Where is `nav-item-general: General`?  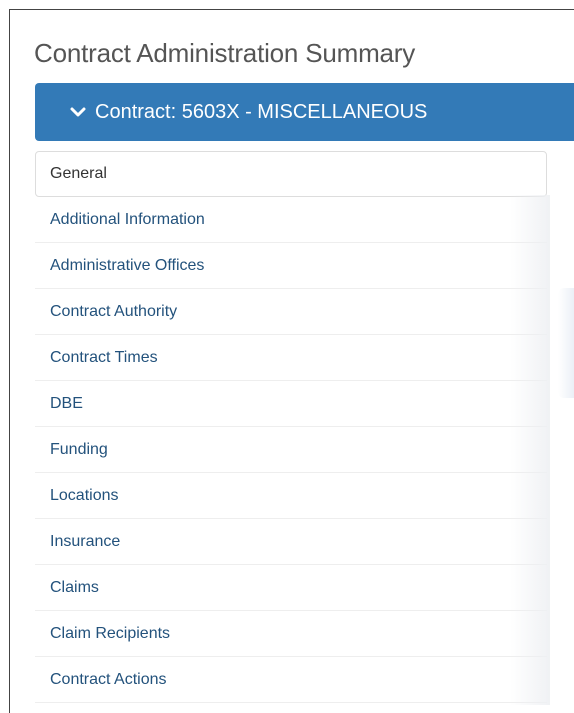 nav-item-general: General is located at coordinates (291, 174).